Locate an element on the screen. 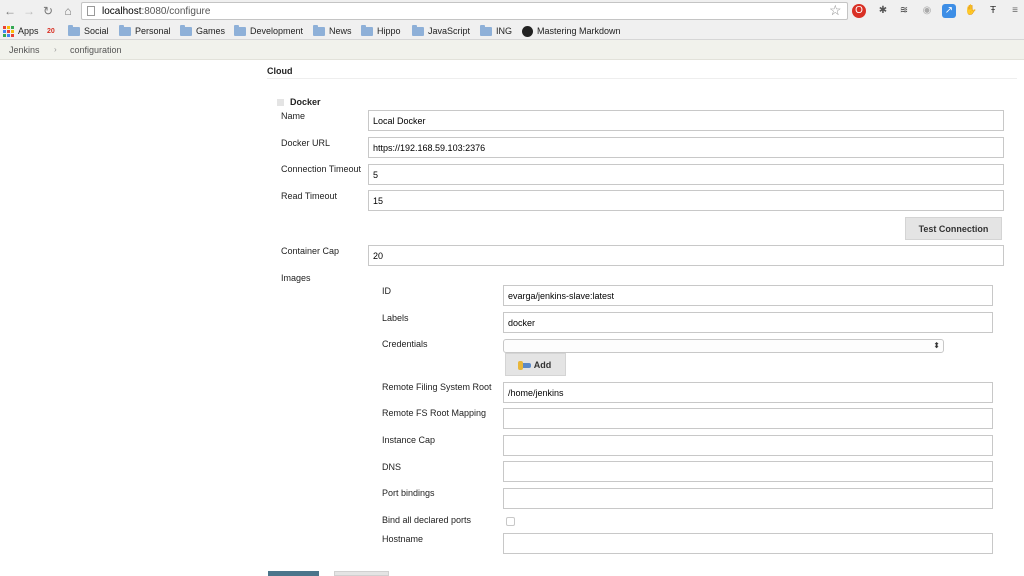 The width and height of the screenshot is (1024, 576). remote-fs-root-label: Remote Filing System Root is located at coordinates (437, 387).